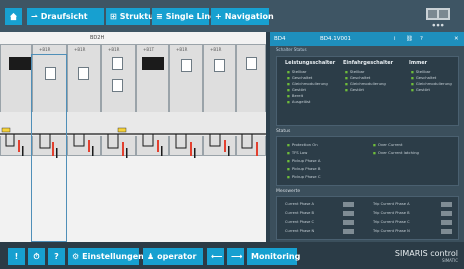 The height and width of the screenshot is (269, 464). Describe the element at coordinates (283, 131) in the screenshot. I see `status-title: Status` at that location.